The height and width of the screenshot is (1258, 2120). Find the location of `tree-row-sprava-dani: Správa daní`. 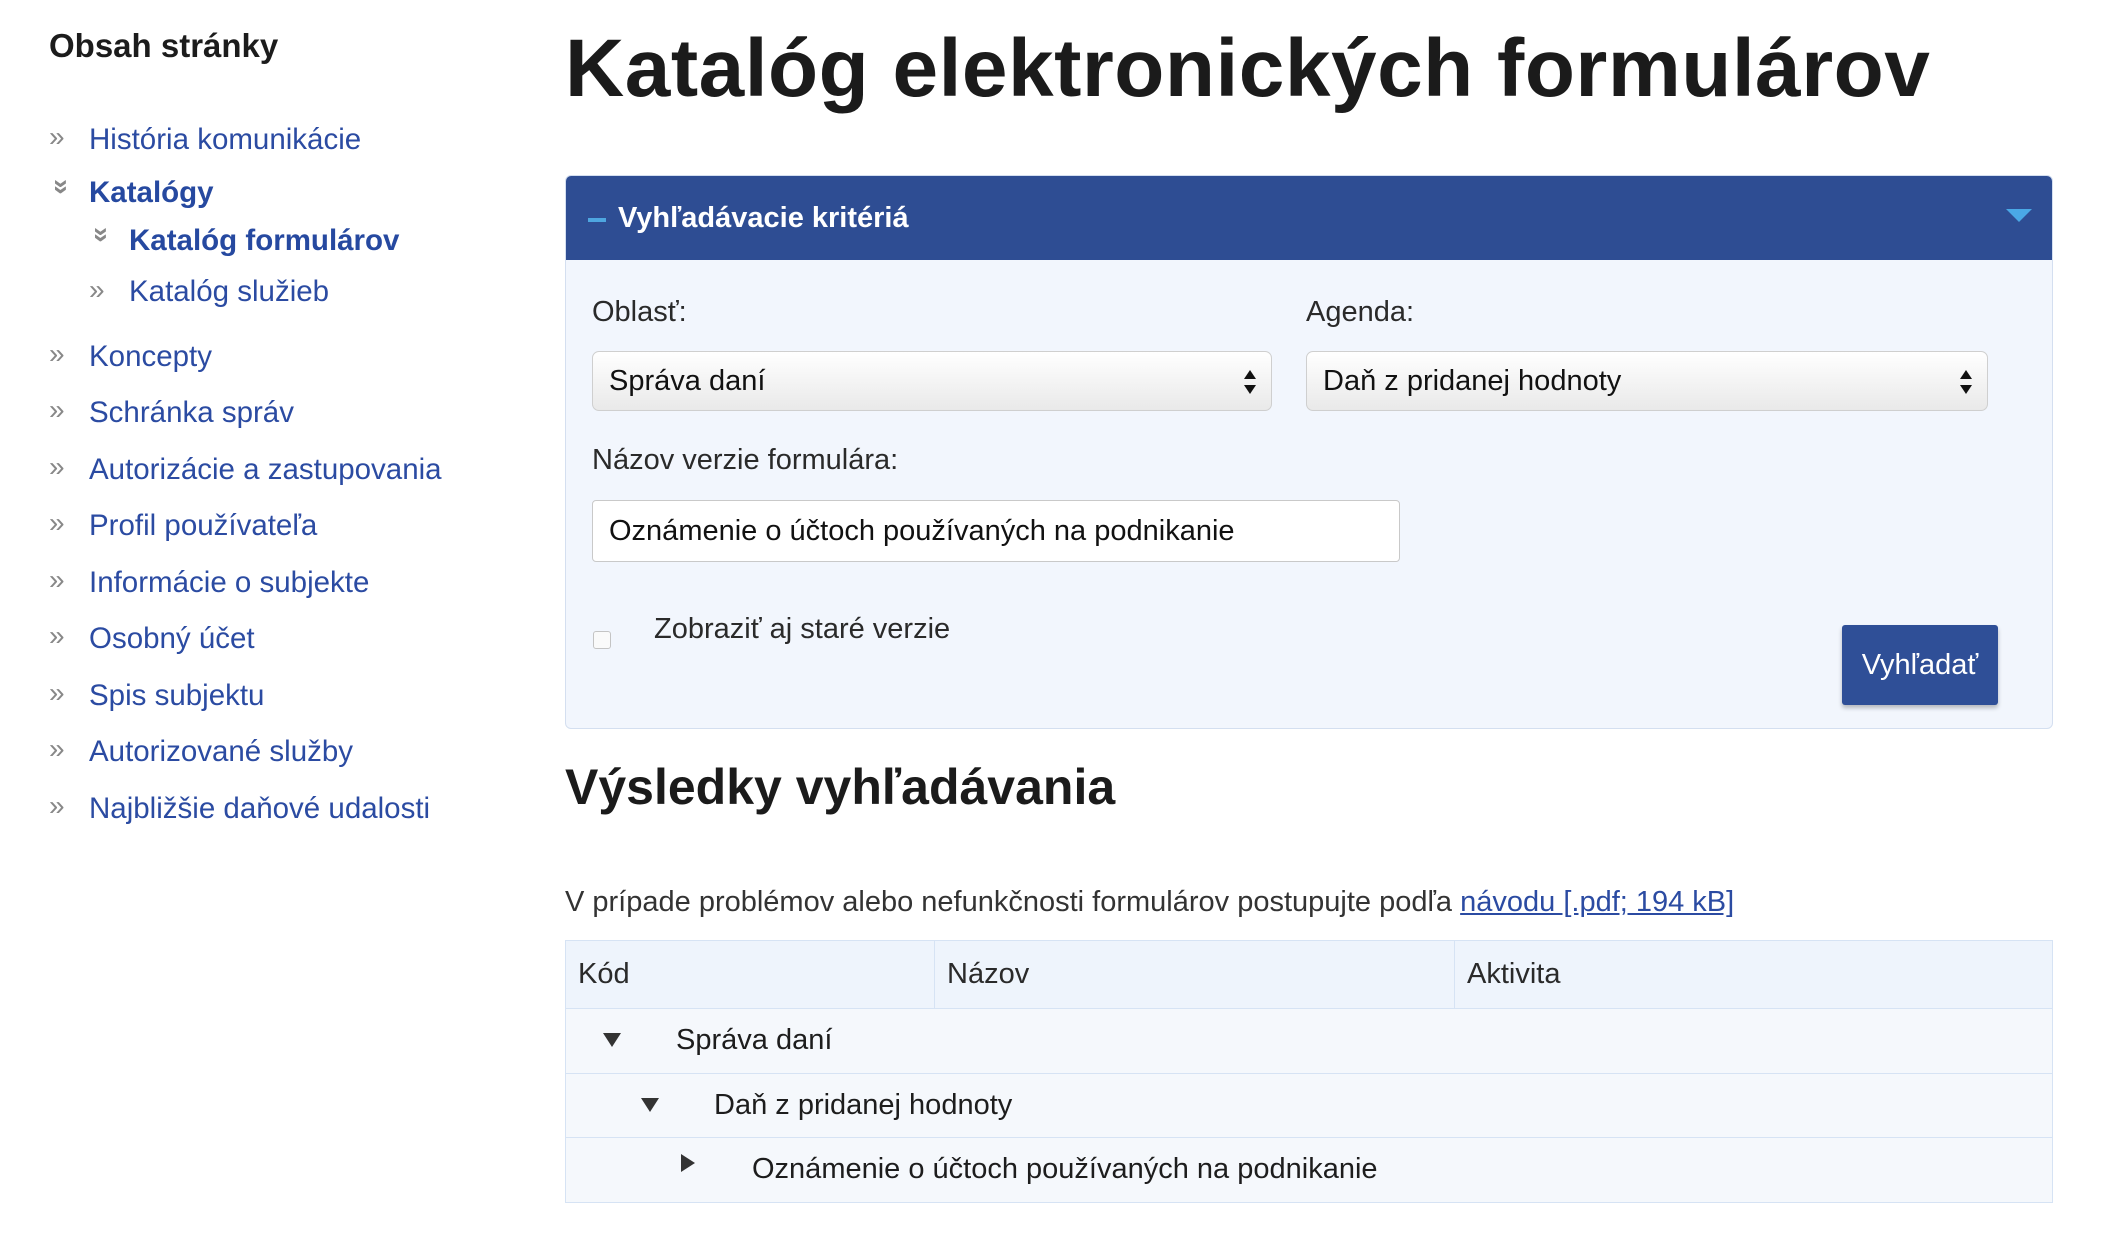

tree-row-sprava-dani: Správa daní is located at coordinates (1309, 1041).